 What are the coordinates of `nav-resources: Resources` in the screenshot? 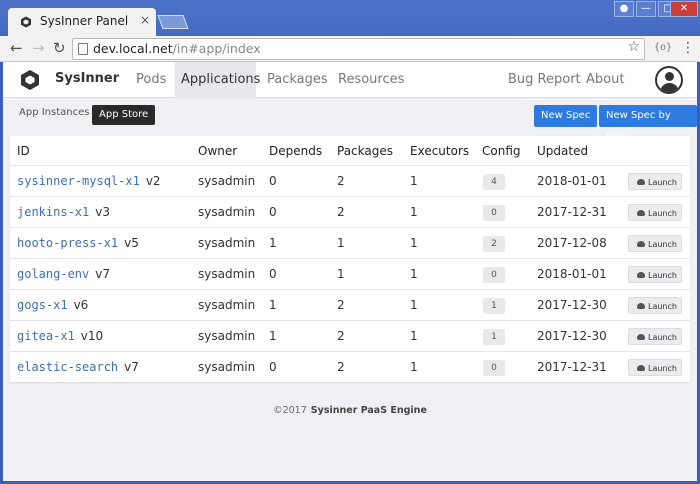 It's located at (371, 80).